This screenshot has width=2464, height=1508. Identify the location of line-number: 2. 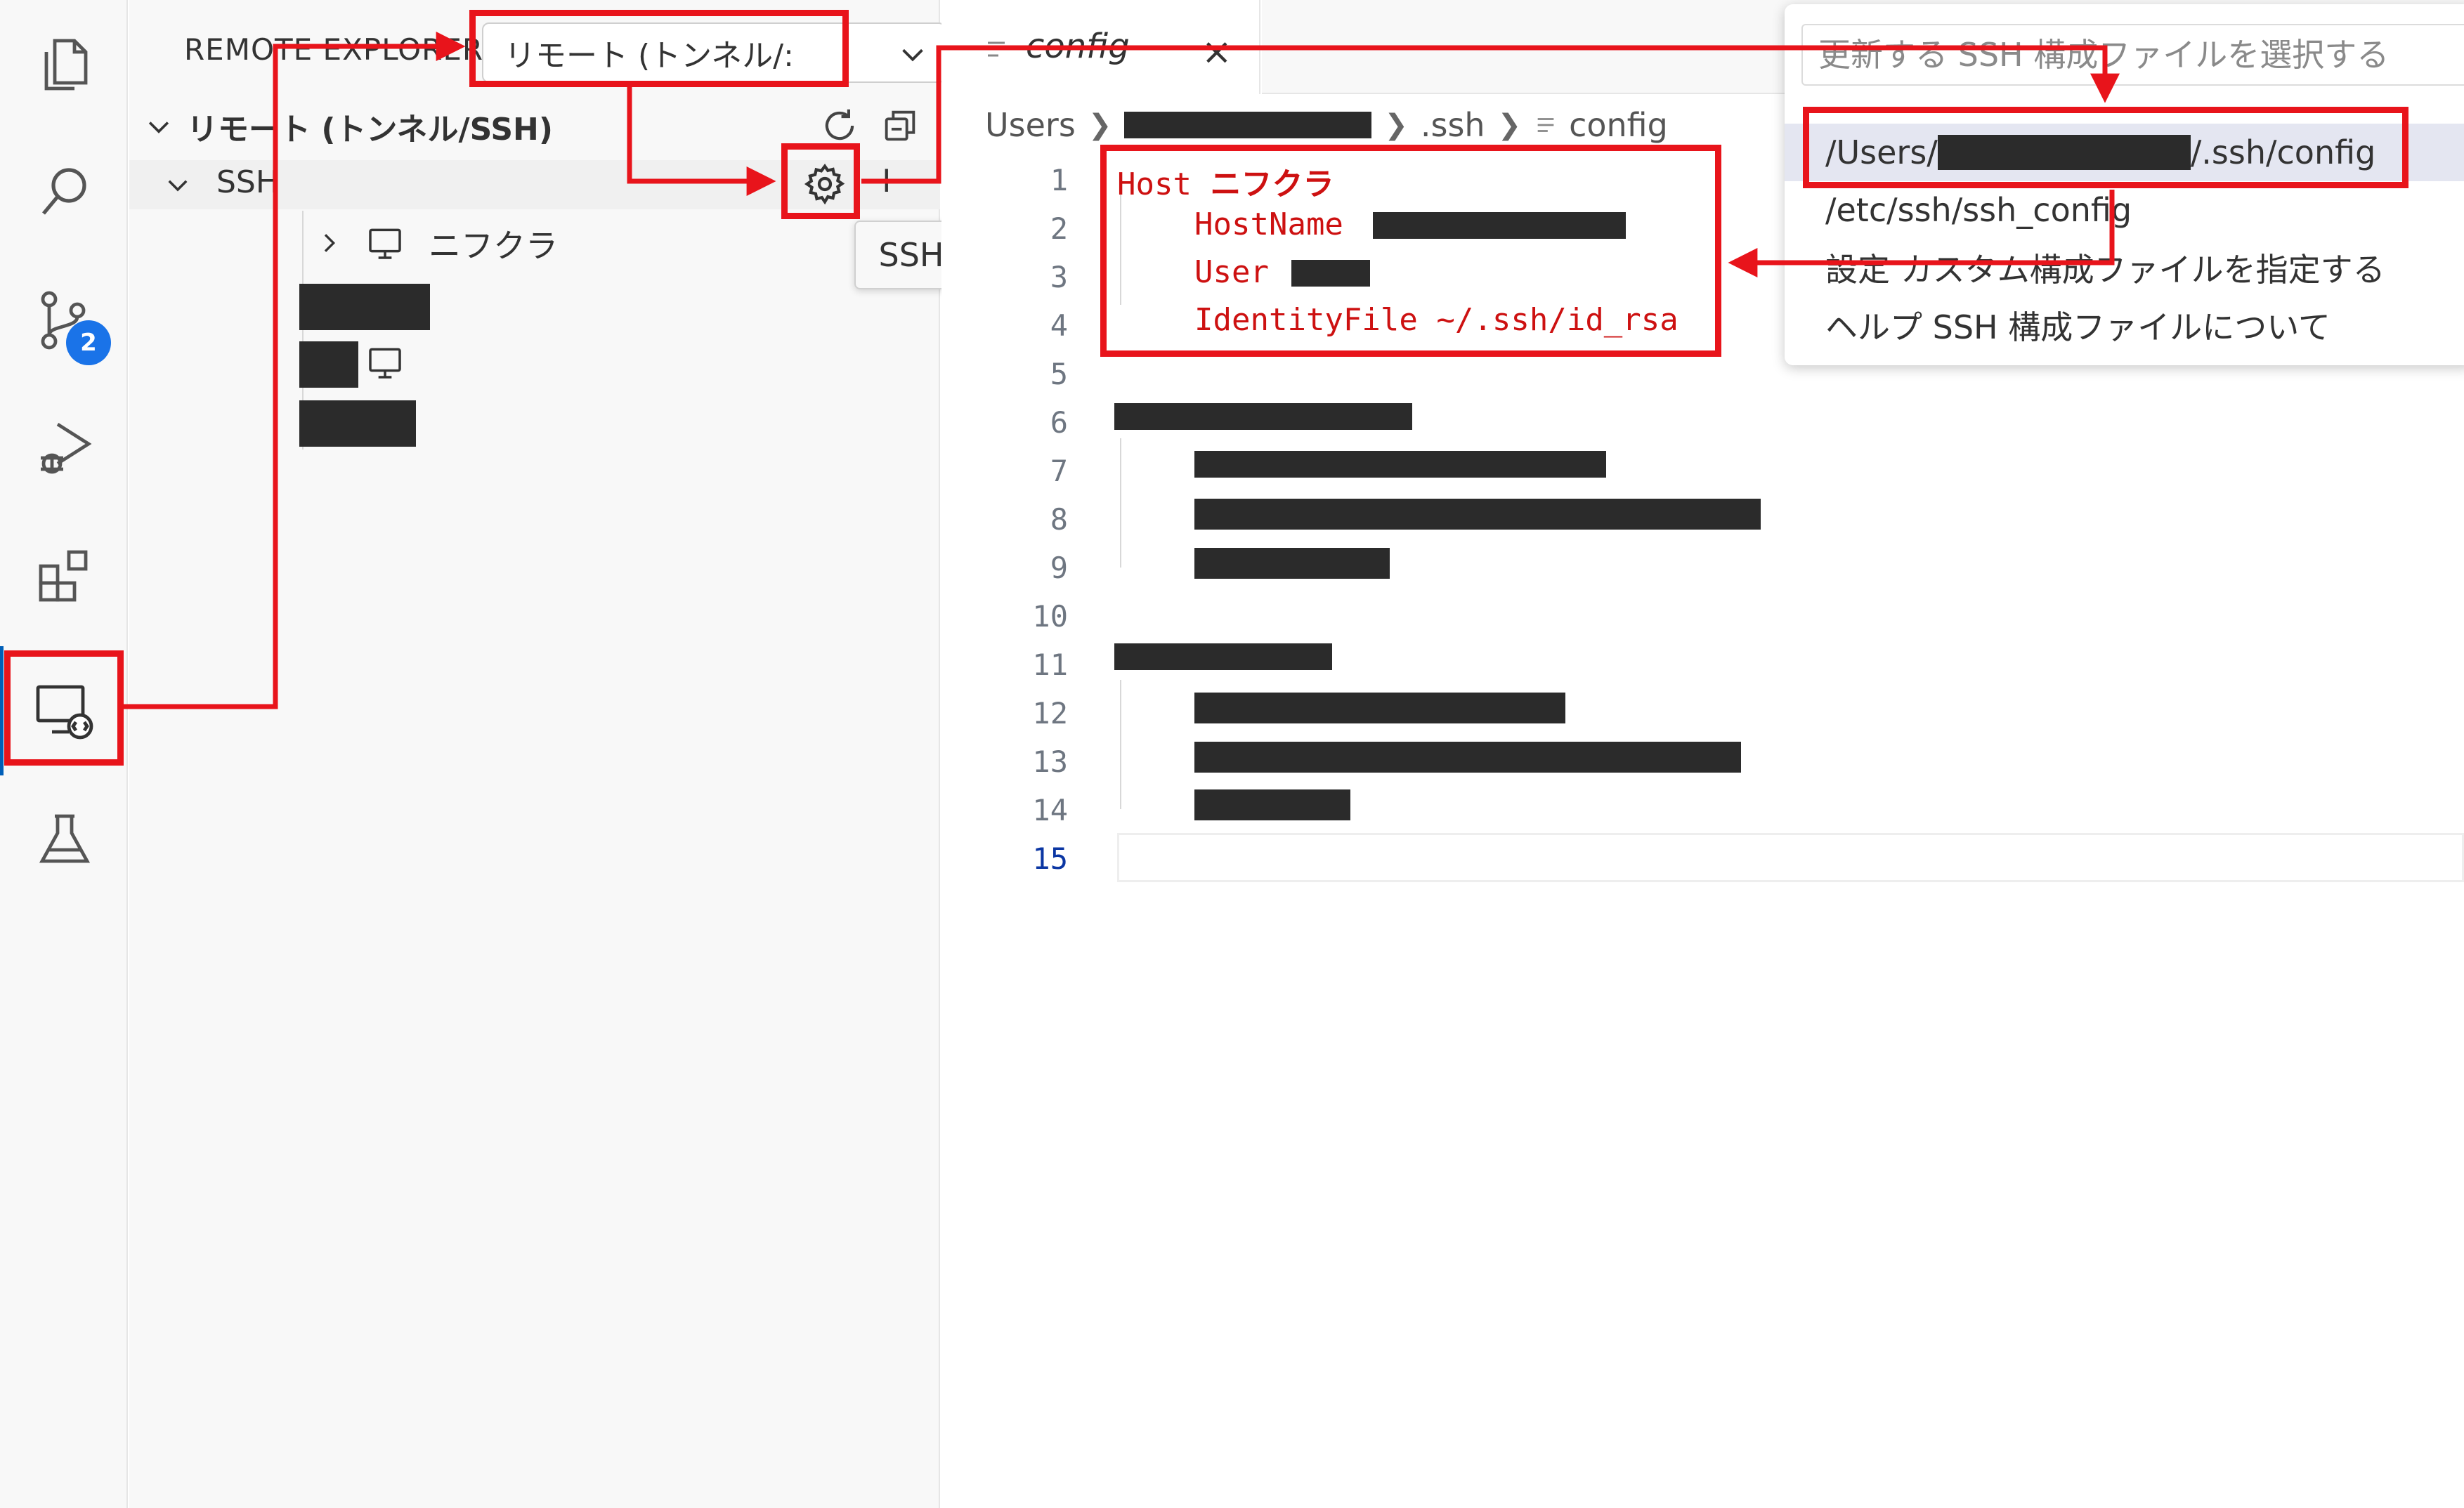
(1059, 228).